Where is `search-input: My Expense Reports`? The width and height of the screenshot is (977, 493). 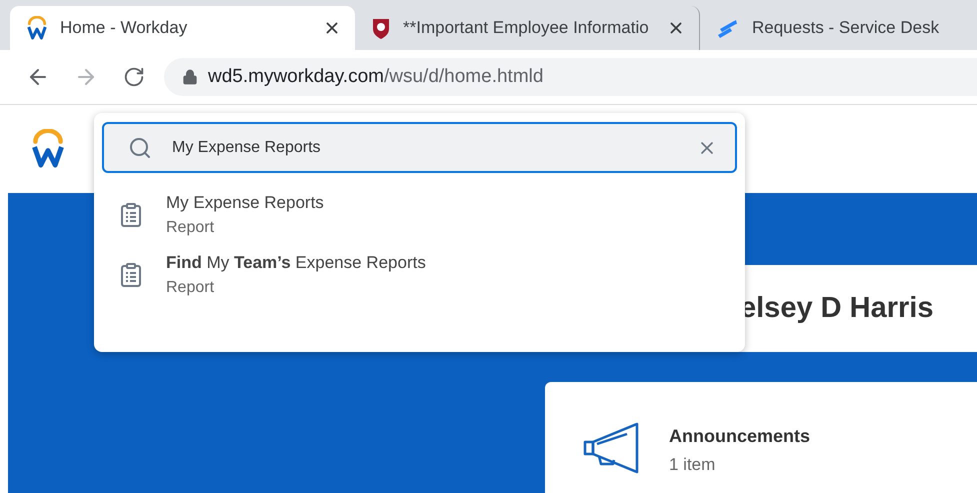
search-input: My Expense Reports is located at coordinates (424, 148).